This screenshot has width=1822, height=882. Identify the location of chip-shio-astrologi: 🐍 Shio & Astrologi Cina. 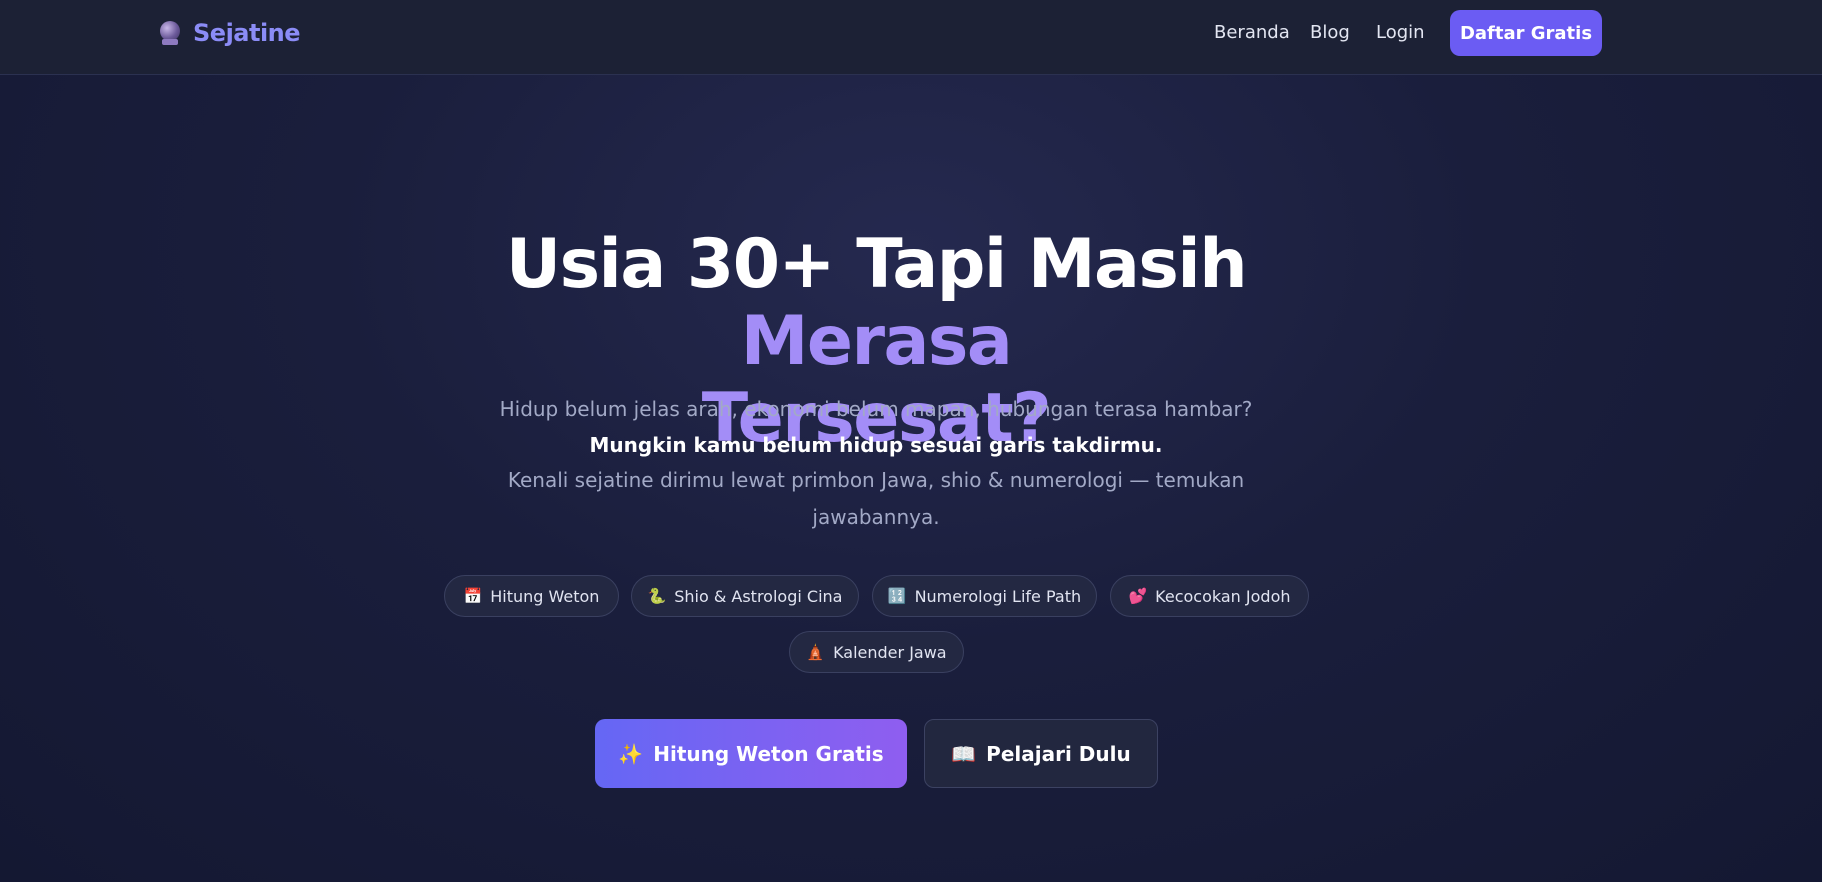
(745, 596).